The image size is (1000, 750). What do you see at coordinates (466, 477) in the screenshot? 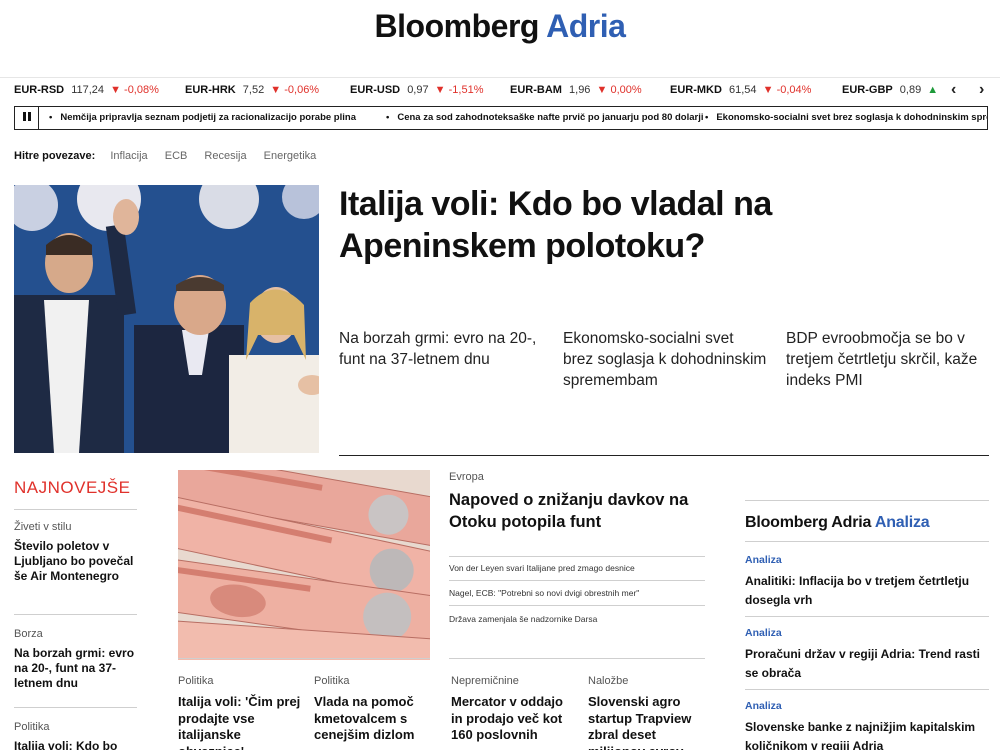
I see `europe-category: Evropa` at bounding box center [466, 477].